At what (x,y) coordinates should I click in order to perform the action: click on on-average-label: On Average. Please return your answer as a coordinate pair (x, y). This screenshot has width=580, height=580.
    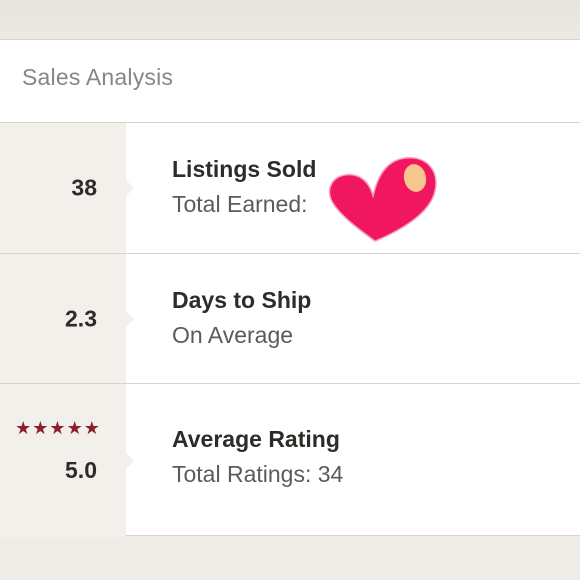
    Looking at the image, I should click on (233, 335).